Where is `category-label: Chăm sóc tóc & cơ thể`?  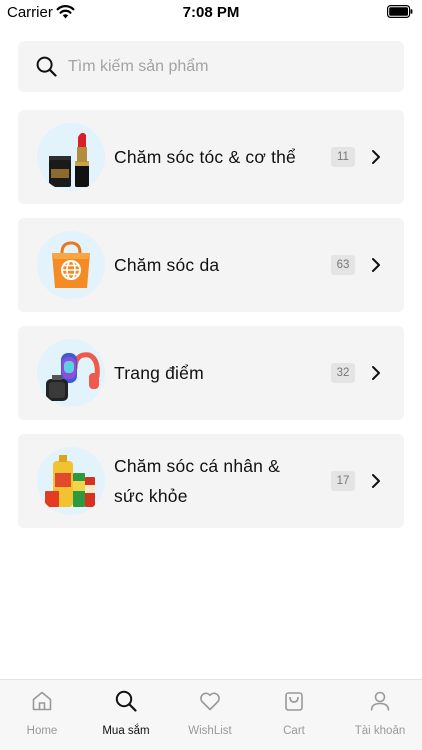
category-label: Chăm sóc tóc & cơ thể is located at coordinates (205, 157).